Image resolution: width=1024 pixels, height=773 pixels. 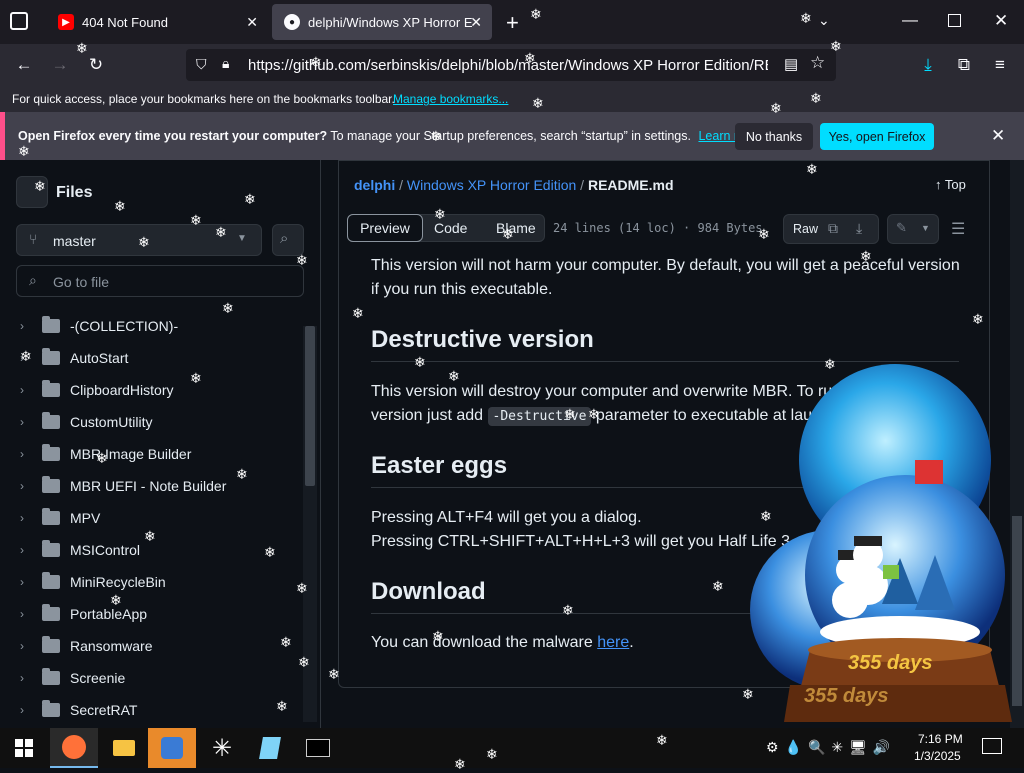 I want to click on branch-selector: ⑂ master ▼, so click(x=139, y=240).